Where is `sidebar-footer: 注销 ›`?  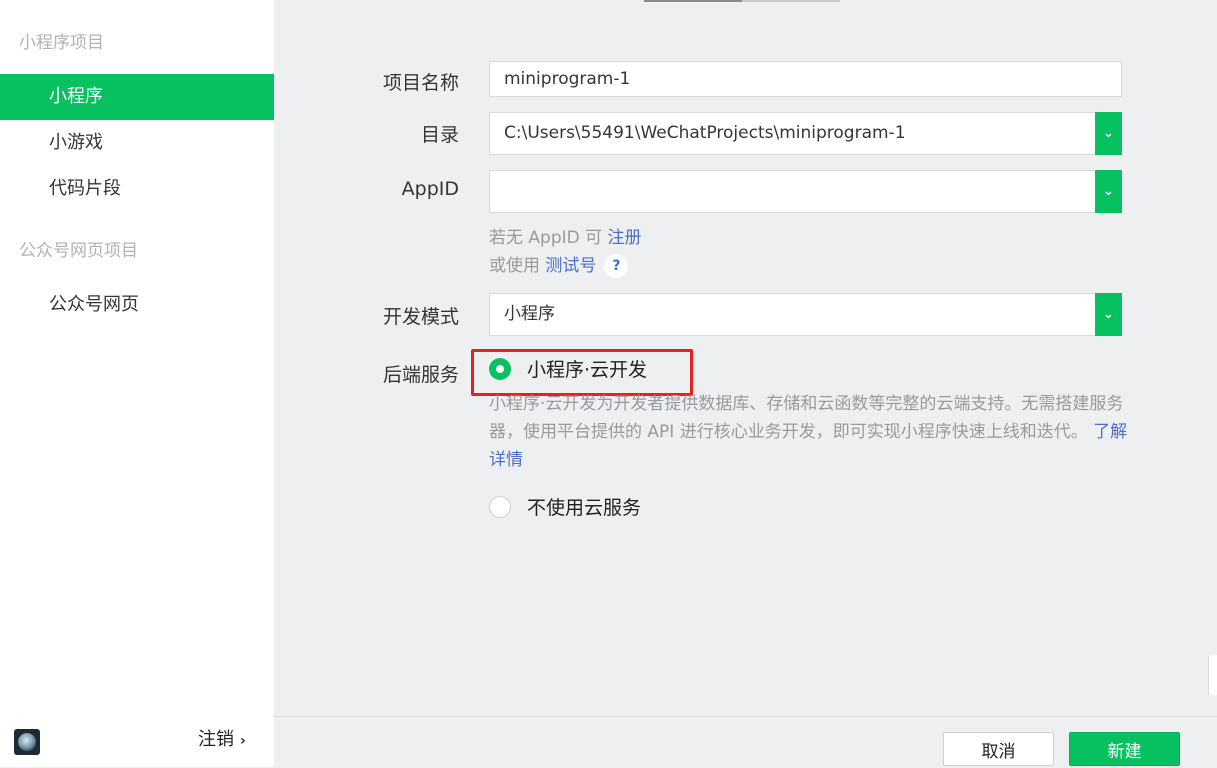
sidebar-footer: 注销 › is located at coordinates (137, 745).